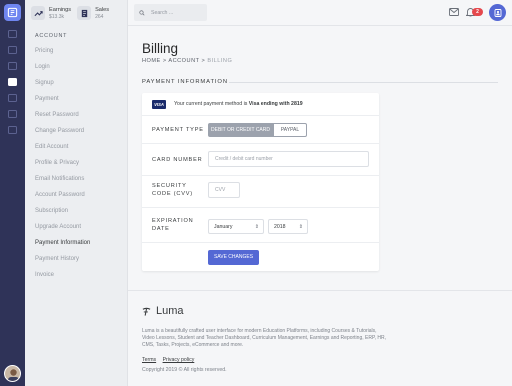 The height and width of the screenshot is (386, 512). What do you see at coordinates (12, 373) in the screenshot?
I see `user-avatar` at bounding box center [12, 373].